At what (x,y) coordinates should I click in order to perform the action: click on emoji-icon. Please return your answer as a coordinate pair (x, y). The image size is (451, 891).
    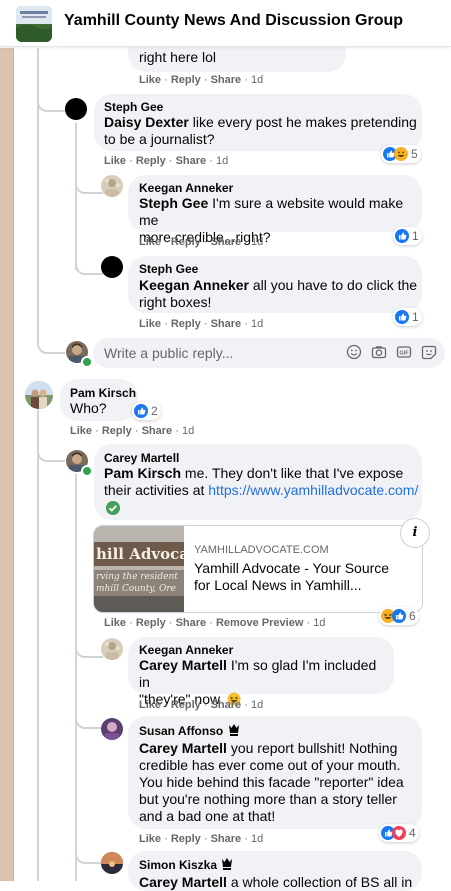
    Looking at the image, I should click on (354, 352).